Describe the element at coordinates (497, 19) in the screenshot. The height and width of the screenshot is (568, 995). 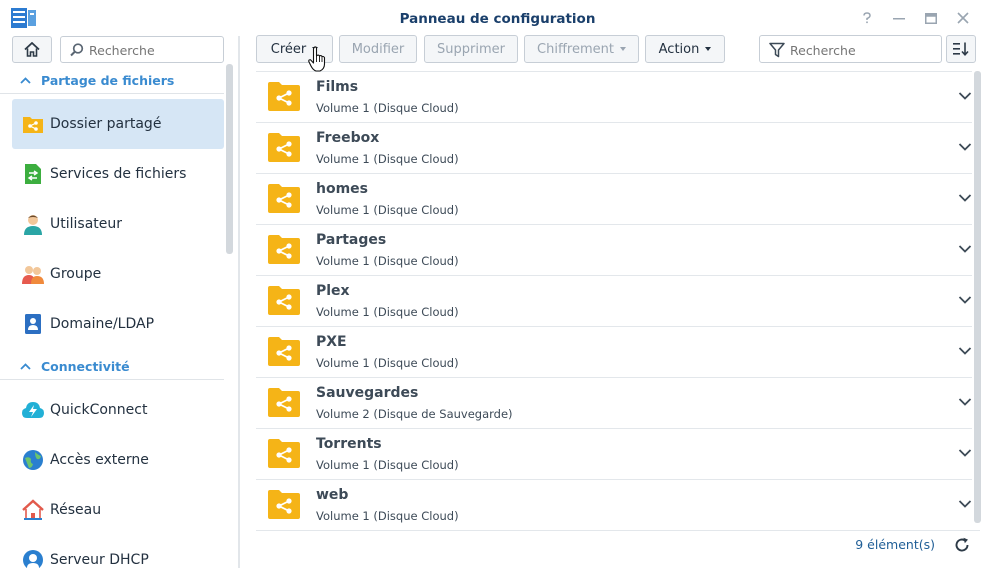
I see `window-title: Panneau de configuration` at that location.